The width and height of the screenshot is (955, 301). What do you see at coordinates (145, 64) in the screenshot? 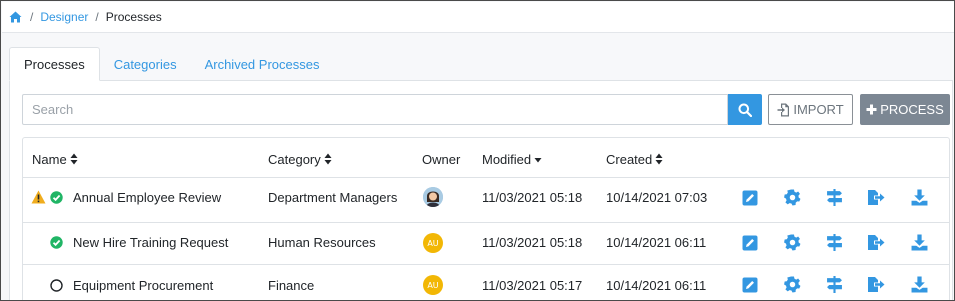
I see `tab-categories: Categories` at bounding box center [145, 64].